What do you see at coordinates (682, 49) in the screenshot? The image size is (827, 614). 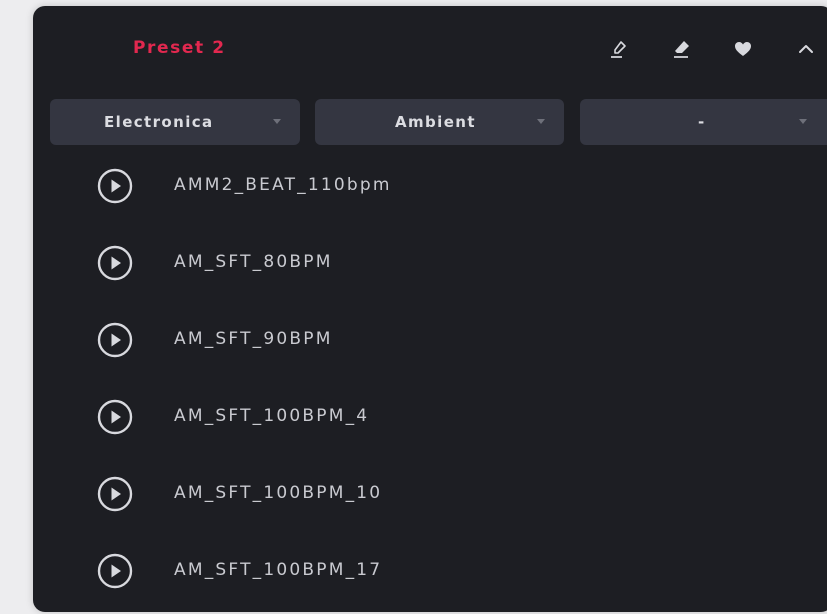 I see `eraser-icon` at bounding box center [682, 49].